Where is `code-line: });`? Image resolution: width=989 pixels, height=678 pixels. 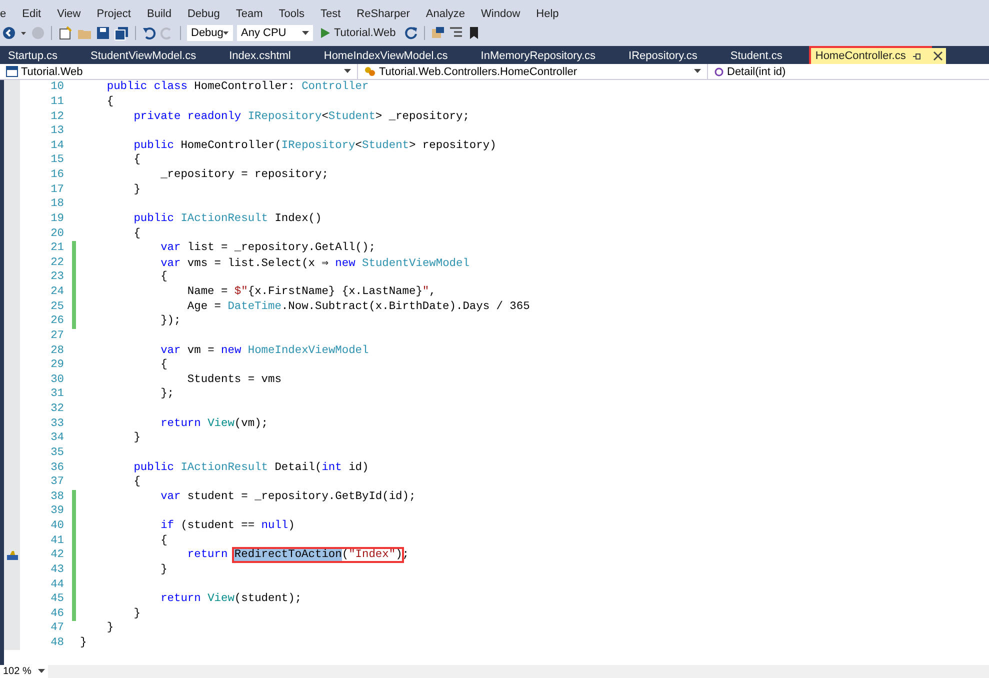
code-line: }); is located at coordinates (170, 321).